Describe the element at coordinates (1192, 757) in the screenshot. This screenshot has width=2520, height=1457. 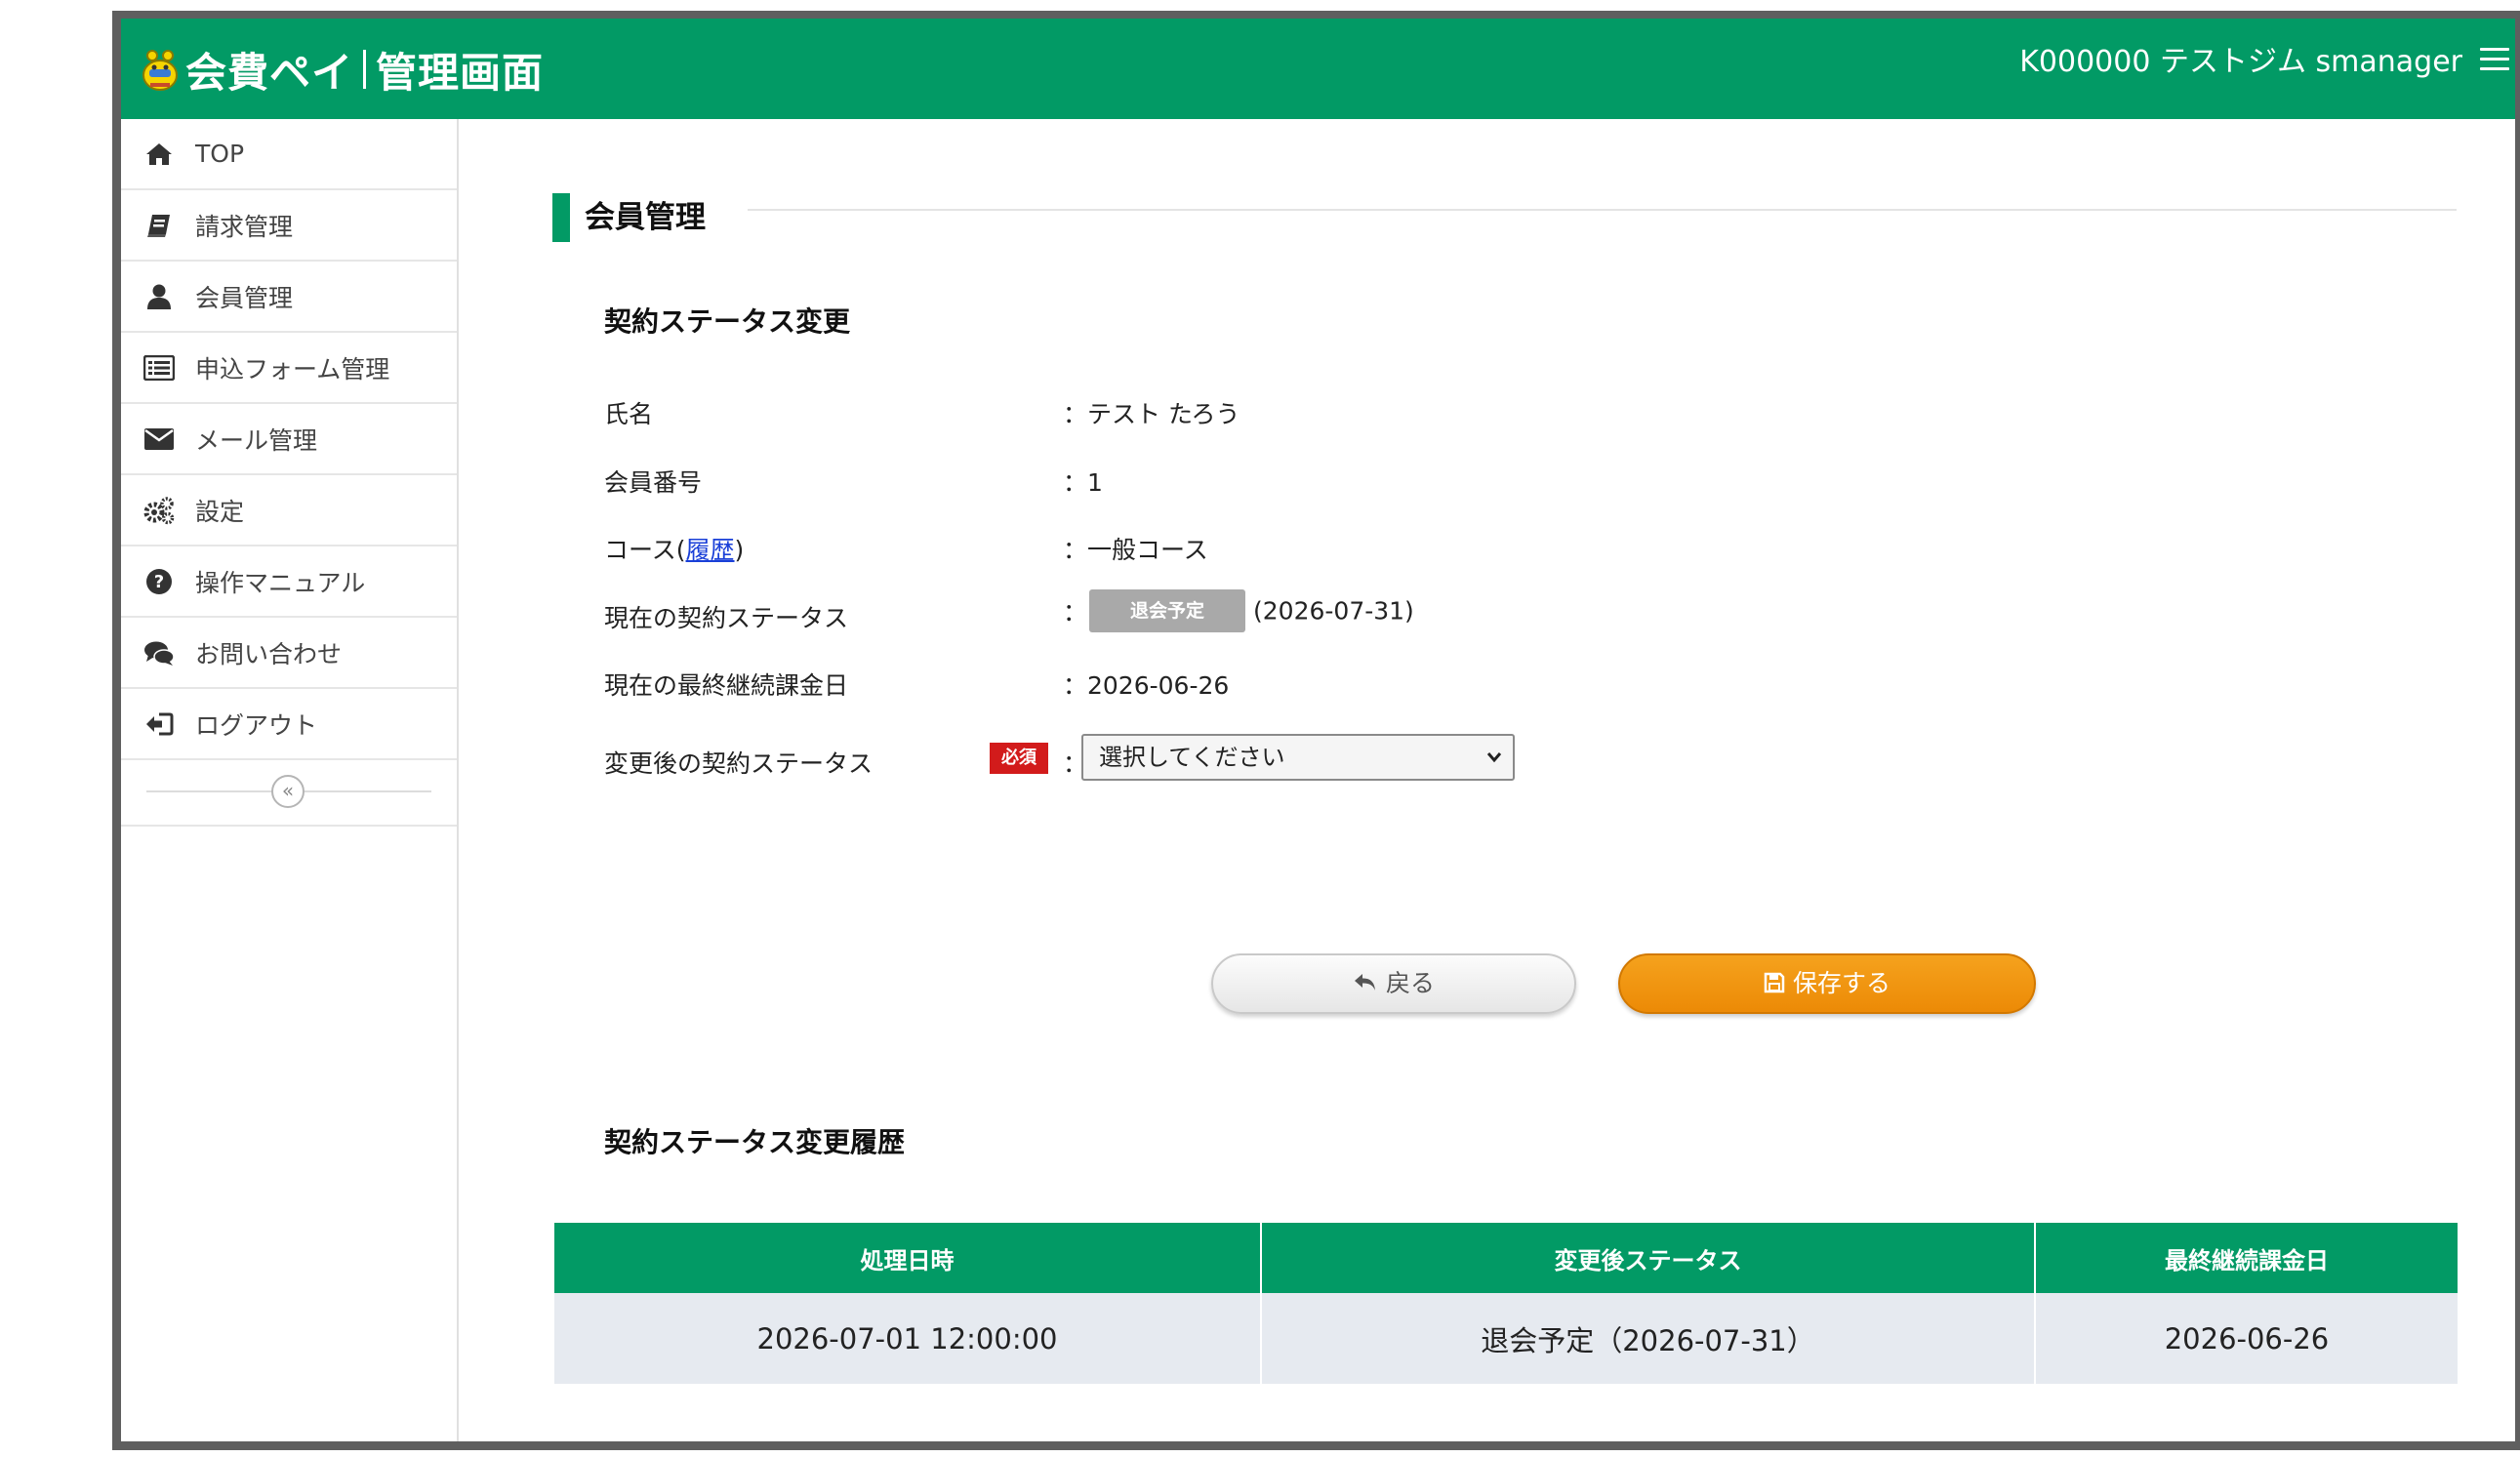
I see `select-value: 選択してください` at that location.